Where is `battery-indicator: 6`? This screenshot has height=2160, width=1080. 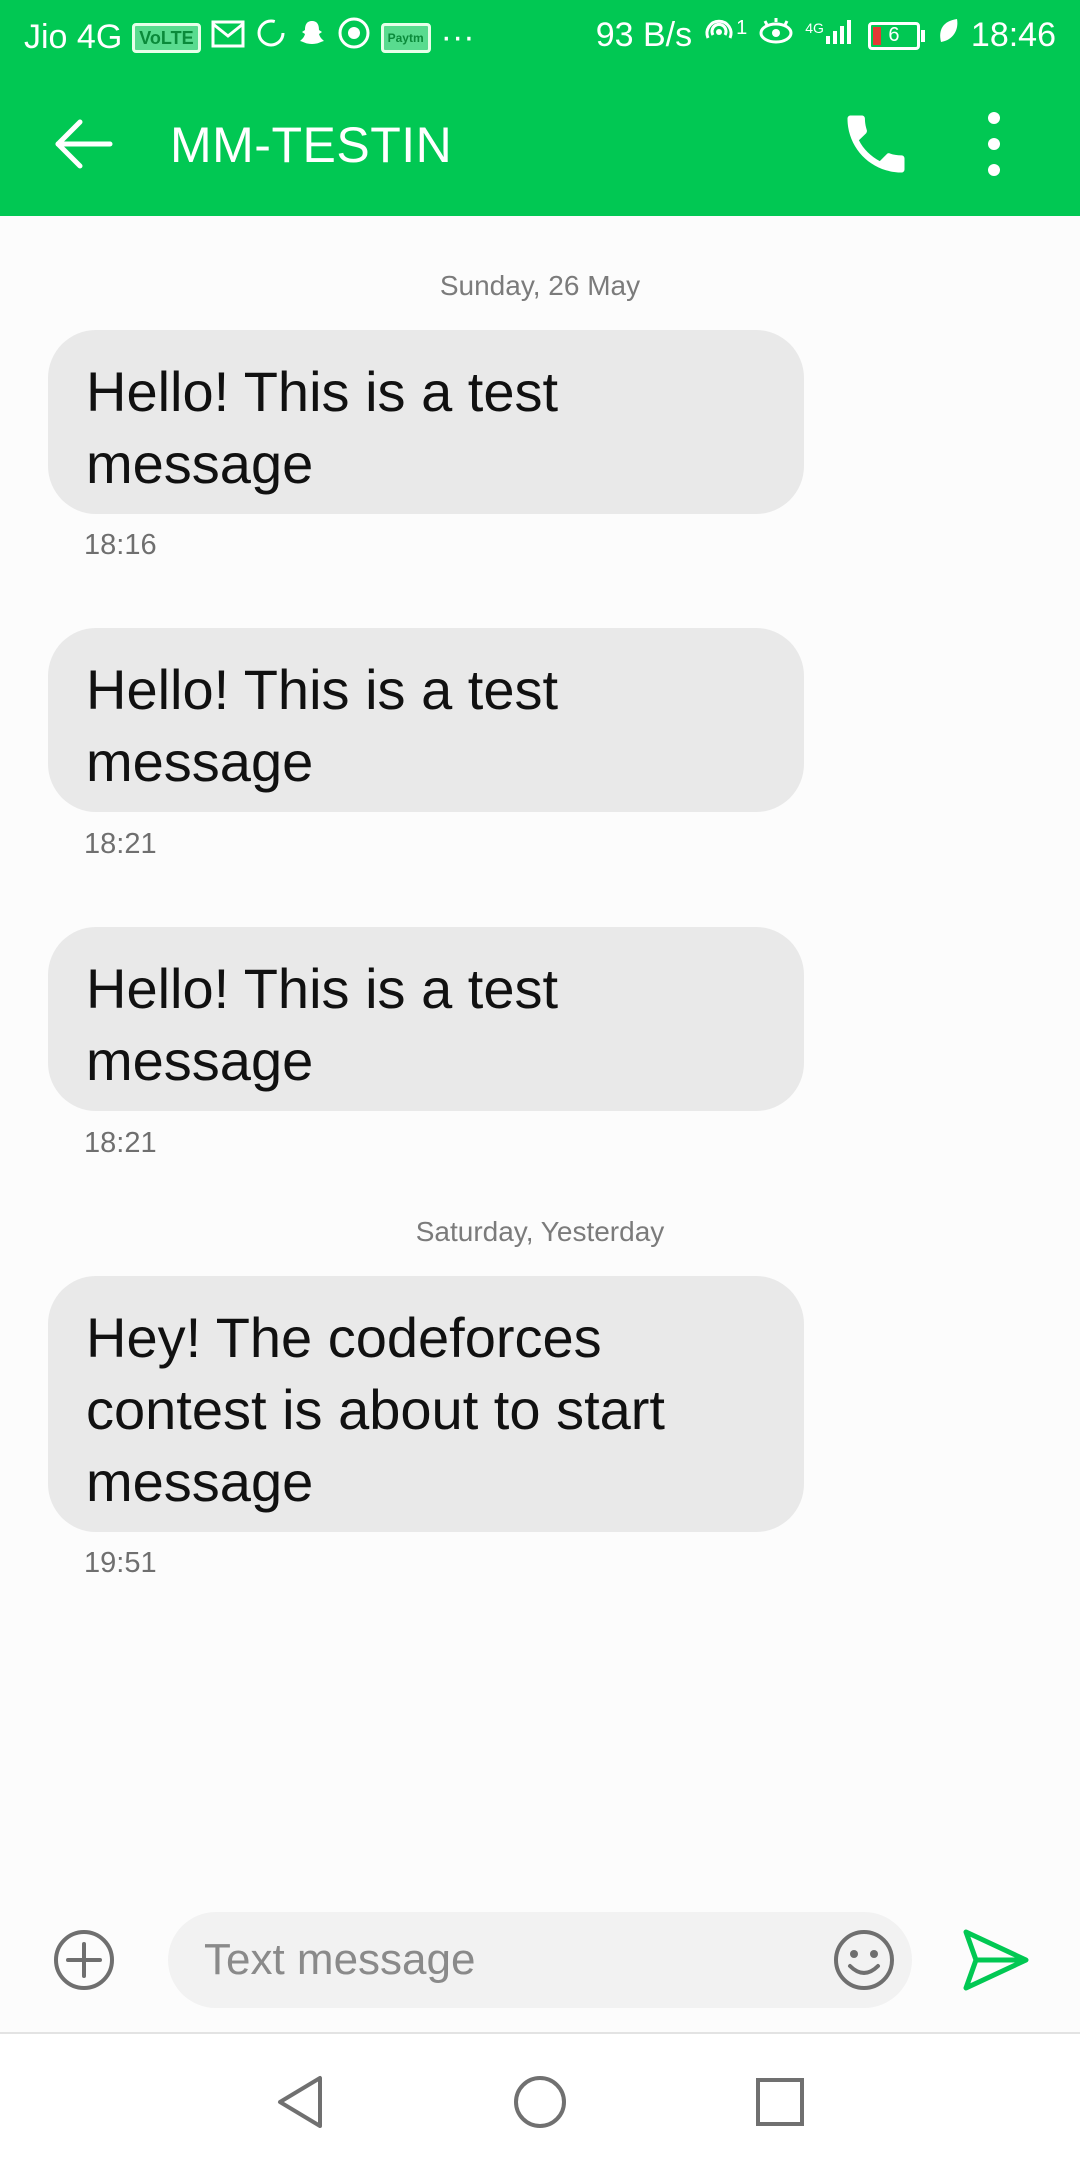 battery-indicator: 6 is located at coordinates (896, 35).